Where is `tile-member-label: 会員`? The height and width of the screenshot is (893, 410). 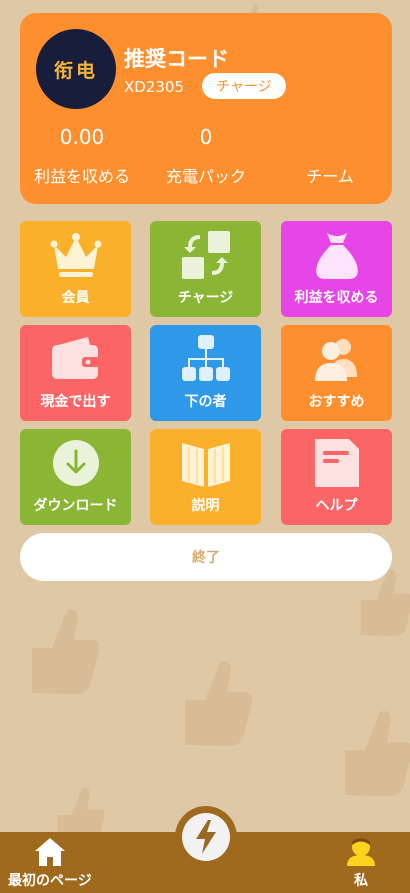
tile-member-label: 会員 is located at coordinates (75, 298).